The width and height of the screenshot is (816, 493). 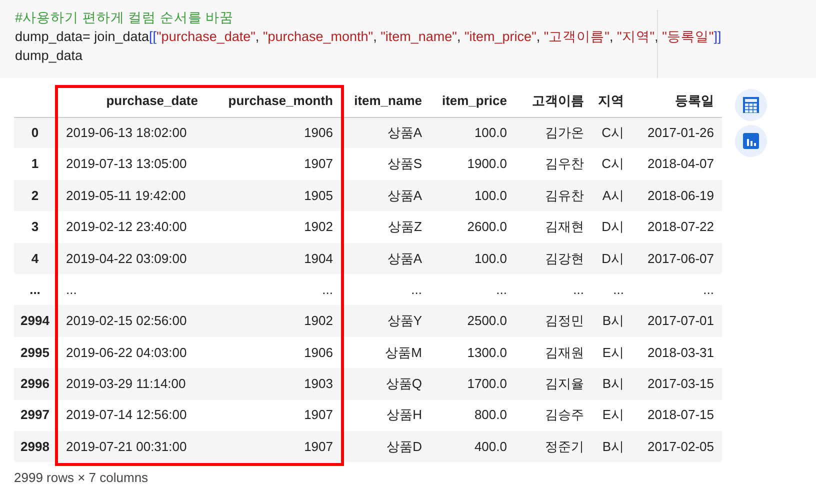 I want to click on row-index: 2998, so click(x=35, y=446).